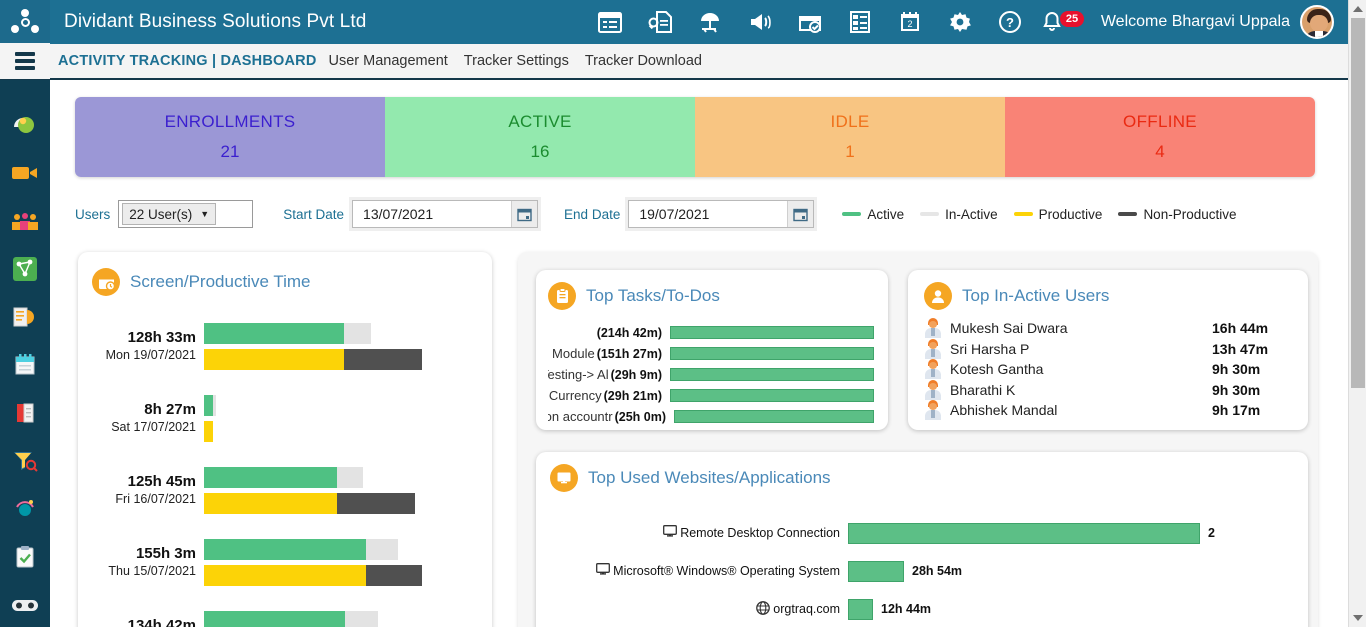 This screenshot has width=1366, height=627. What do you see at coordinates (445, 214) in the screenshot?
I see `start-date-field: 13/07/2021` at bounding box center [445, 214].